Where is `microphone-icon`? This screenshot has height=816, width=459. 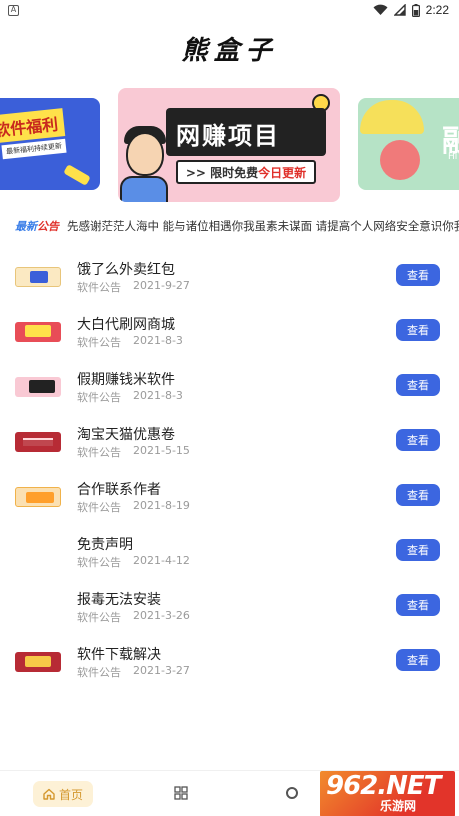 microphone-icon is located at coordinates (77, 175).